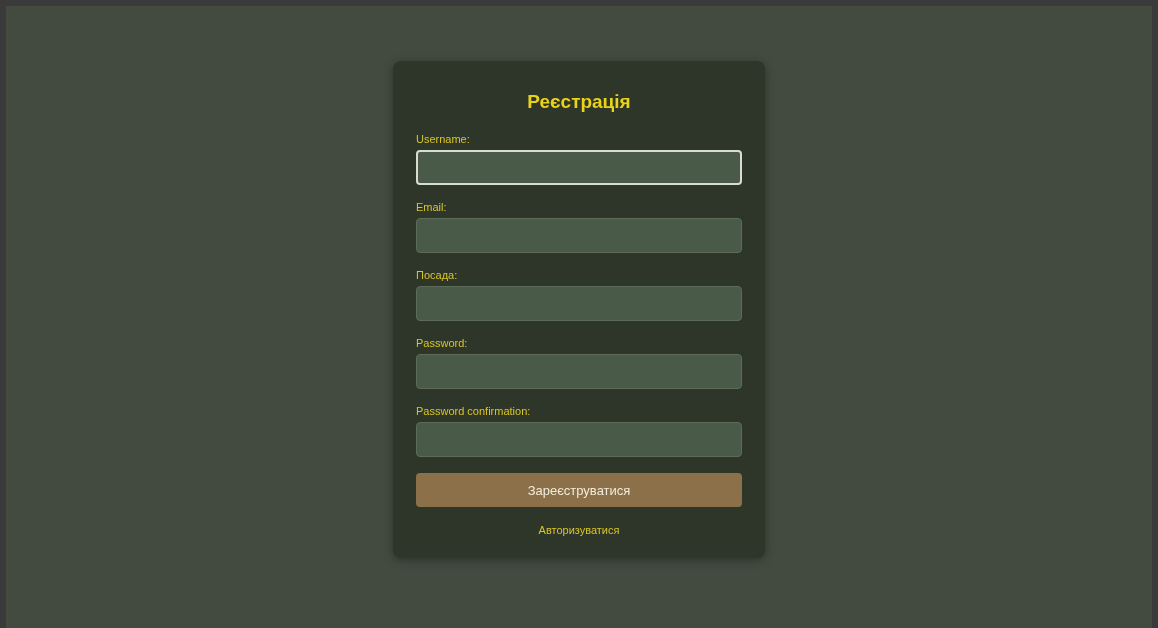 This screenshot has height=628, width=1158. I want to click on field-label: Password confirmation:, so click(473, 411).